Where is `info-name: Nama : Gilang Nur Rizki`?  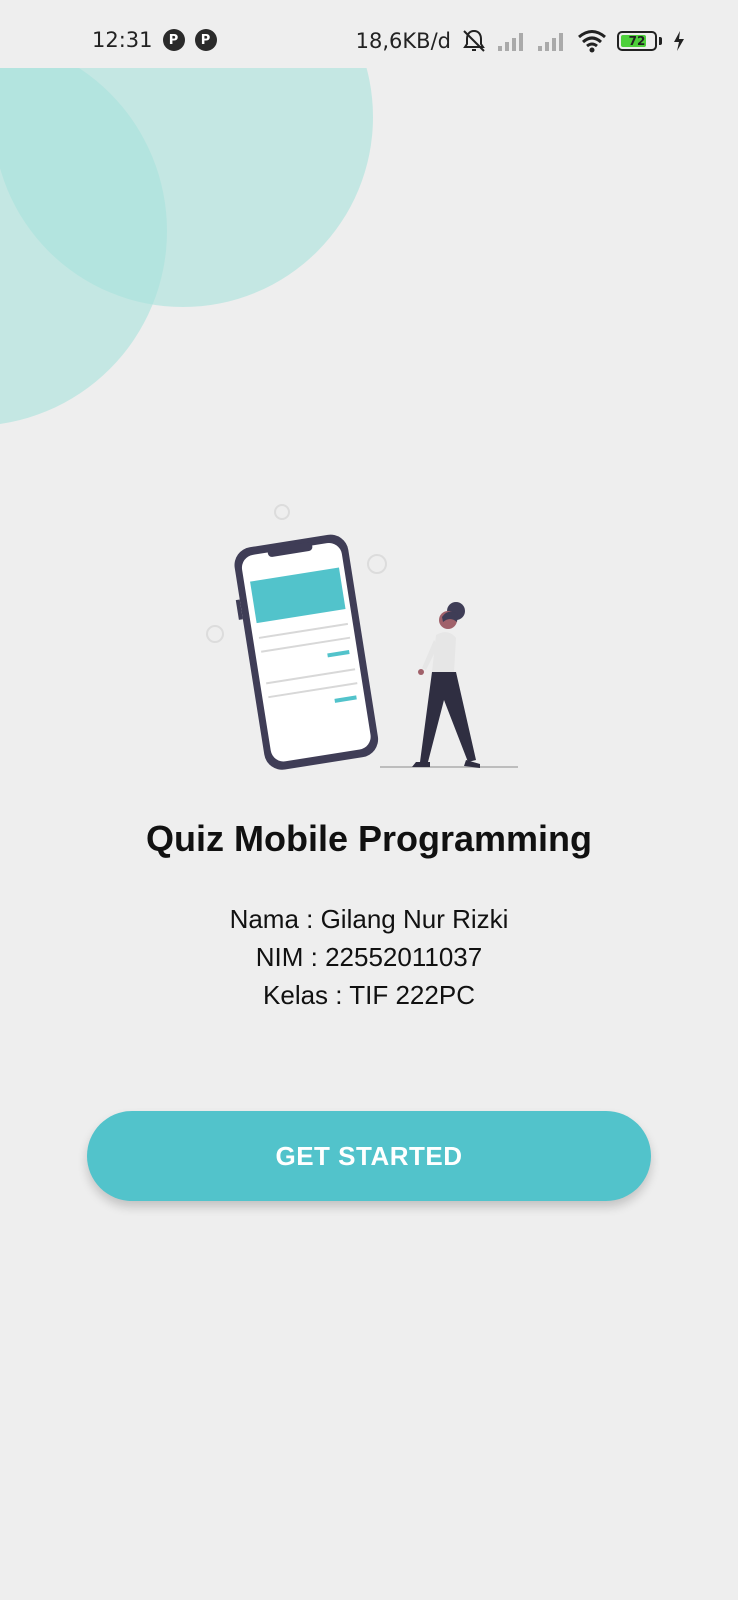
info-name: Nama : Gilang Nur Rizki is located at coordinates (369, 919).